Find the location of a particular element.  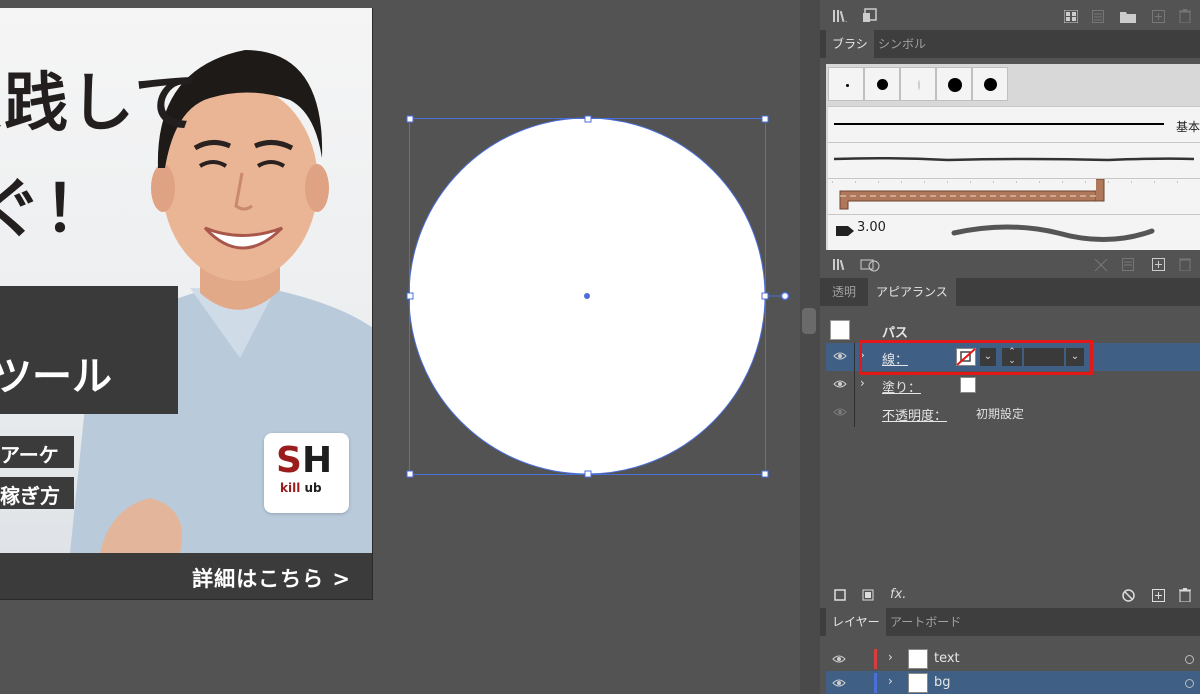

handle-left is located at coordinates (410, 296).